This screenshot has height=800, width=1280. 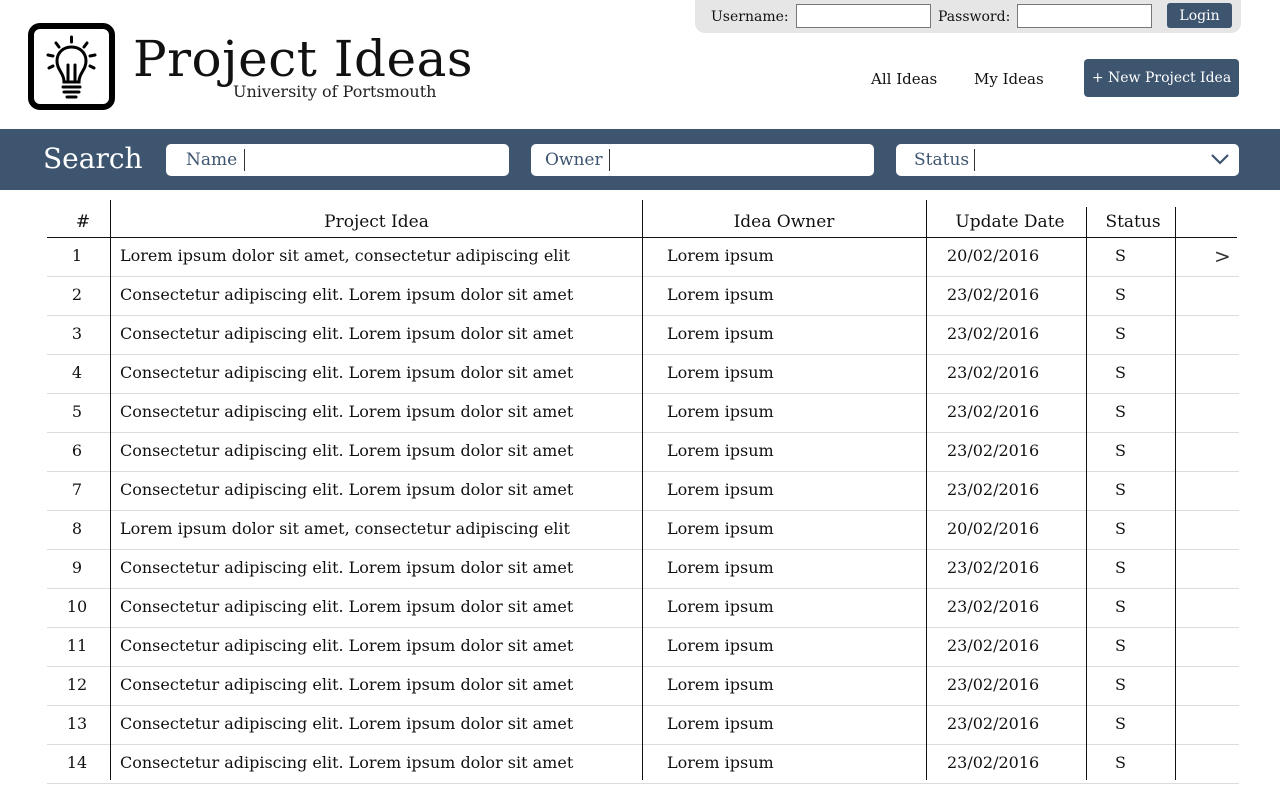 What do you see at coordinates (1009, 79) in the screenshot?
I see `nav-my-ideas: My Ideas` at bounding box center [1009, 79].